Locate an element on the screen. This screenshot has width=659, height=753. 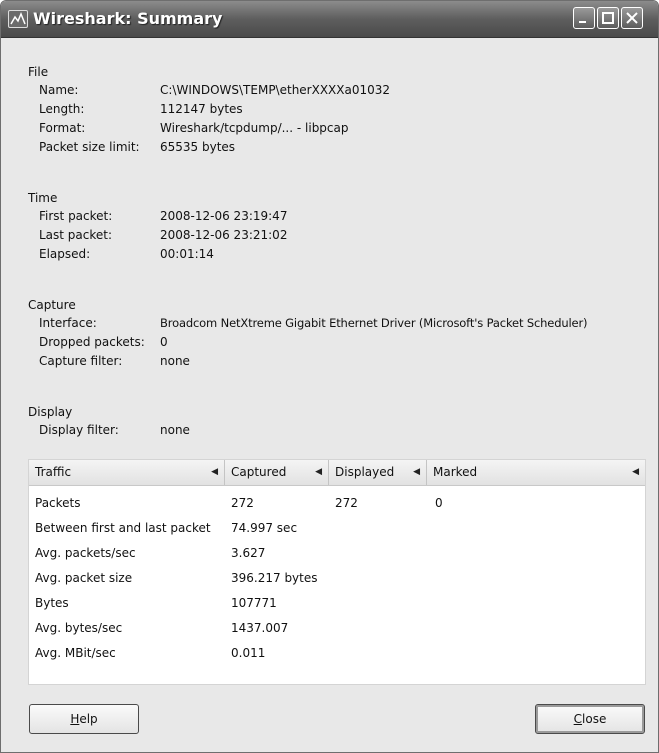
file-format-label: Format: is located at coordinates (62, 128).